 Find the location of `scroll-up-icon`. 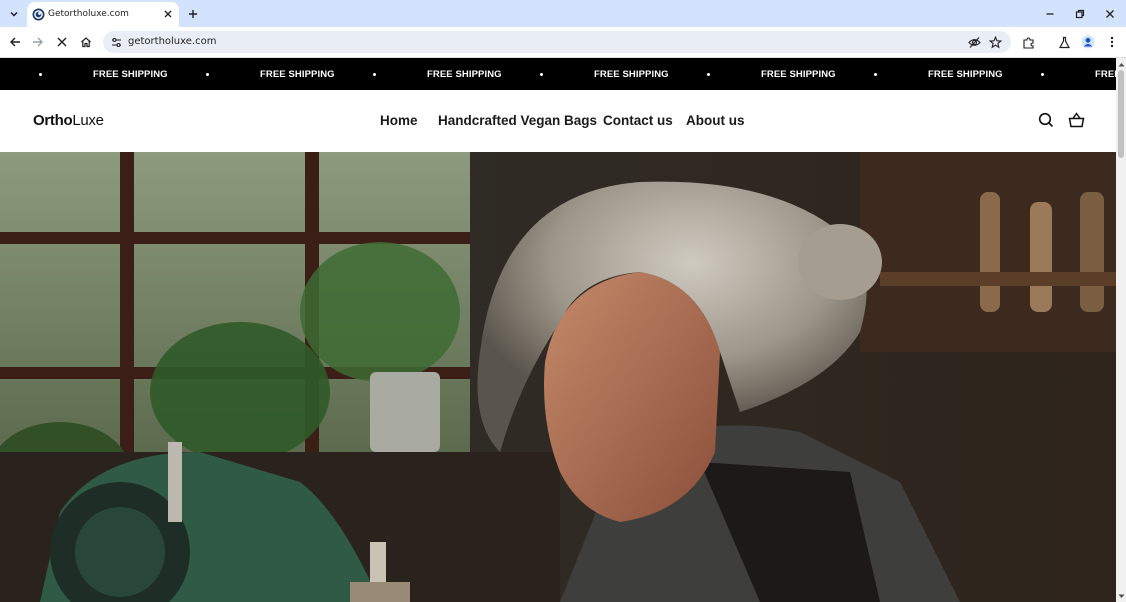

scroll-up-icon is located at coordinates (1121, 64).